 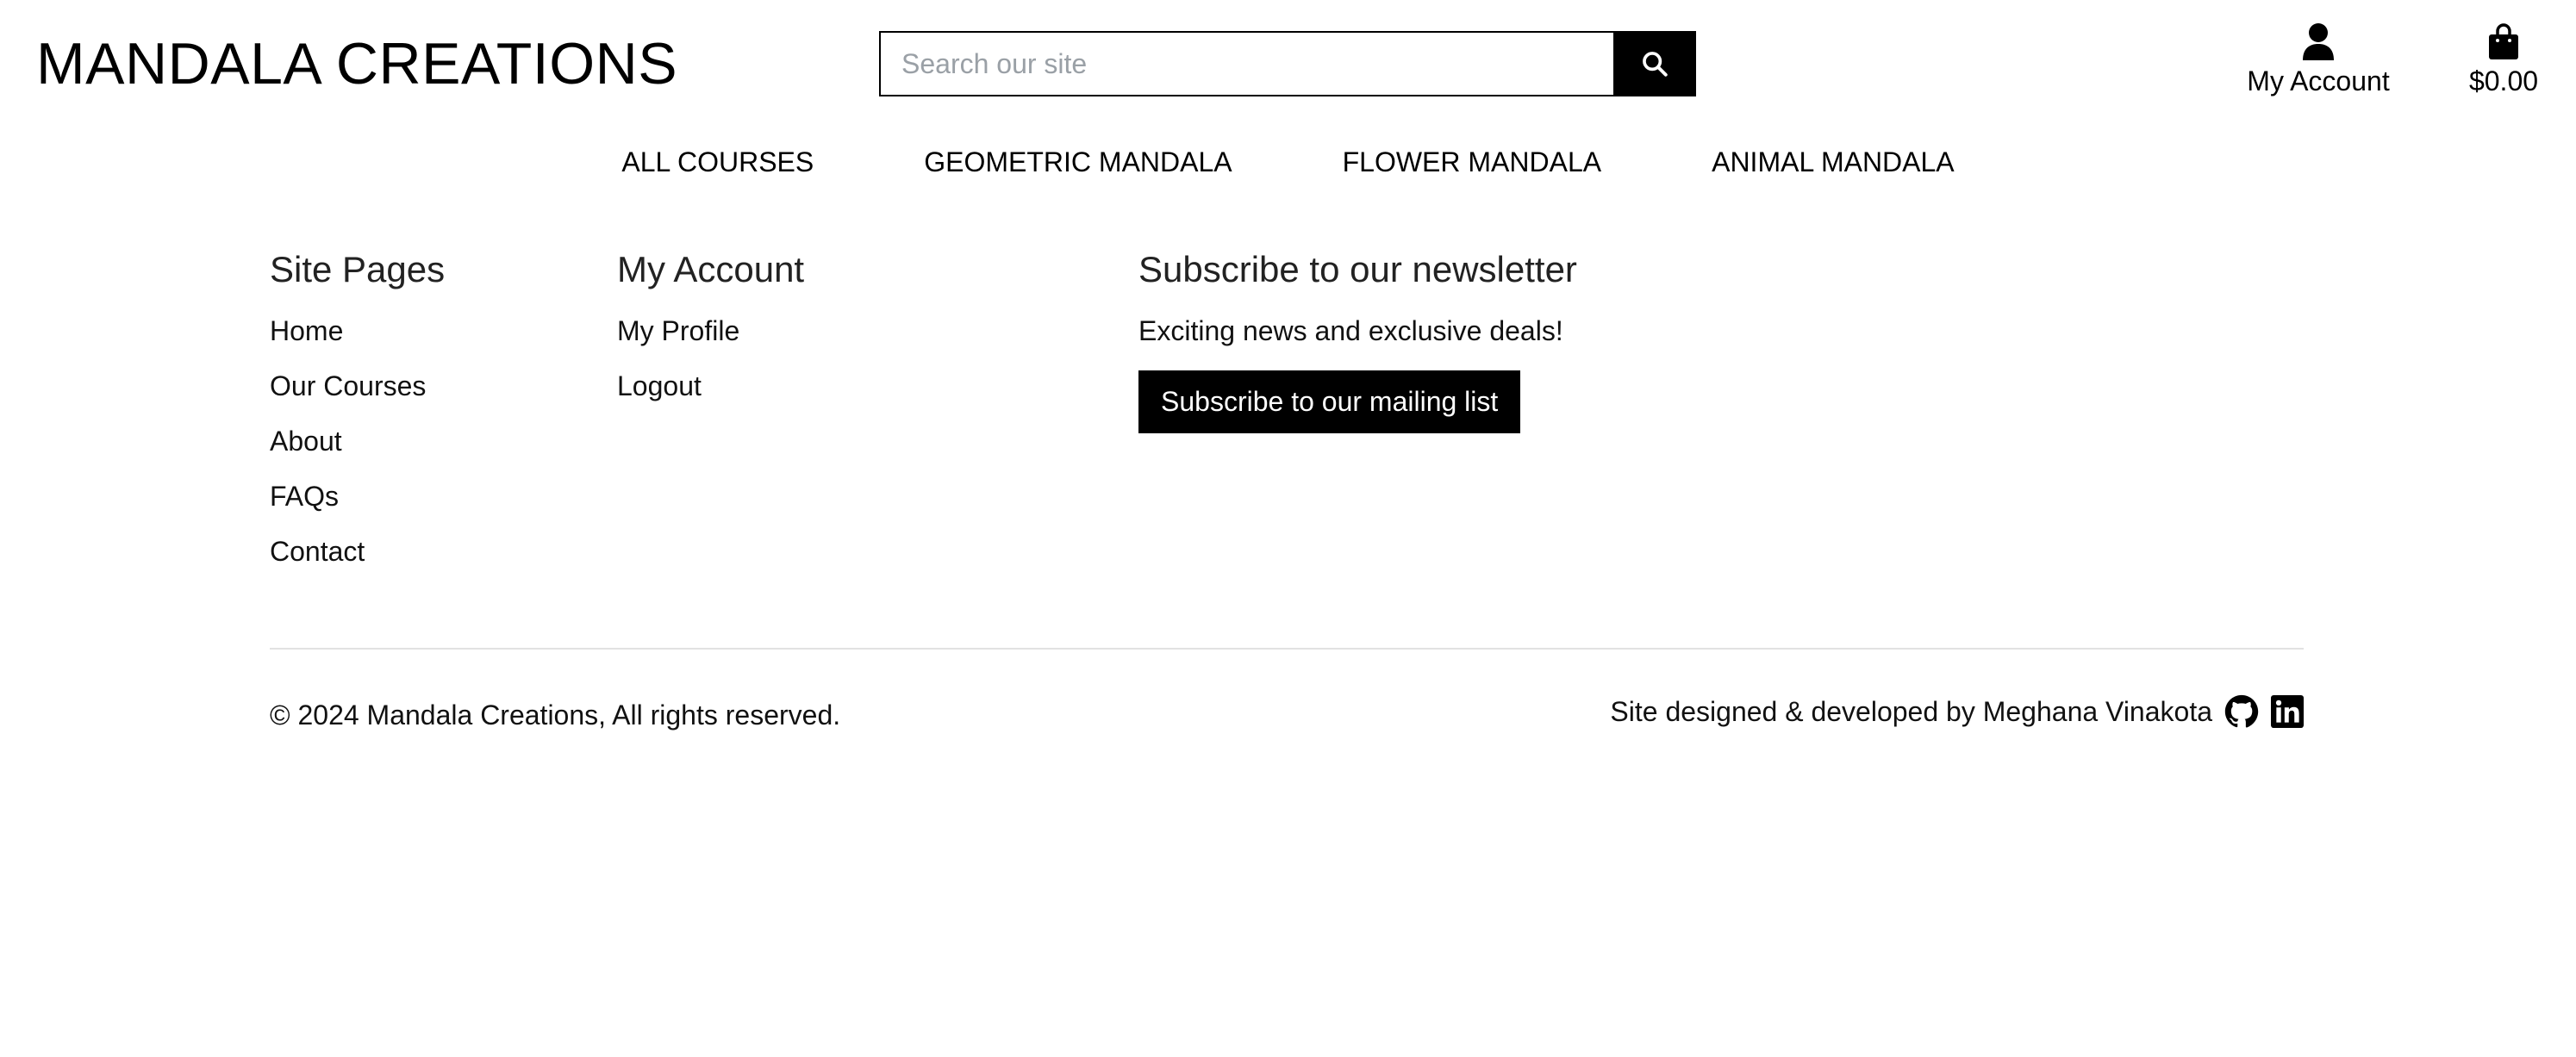 I want to click on site-pages-heading: Site Pages, so click(x=358, y=269).